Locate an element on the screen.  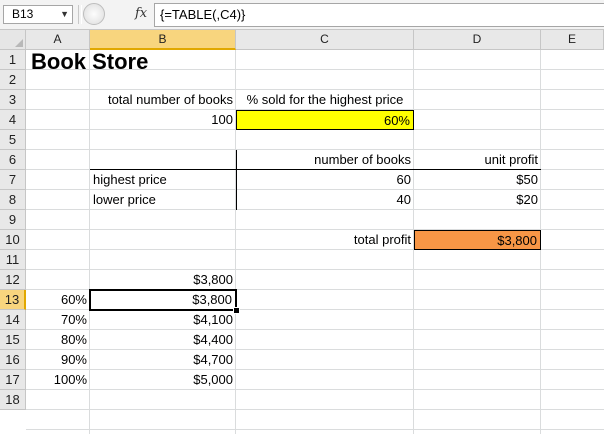
row-header: 3 is located at coordinates (13, 100).